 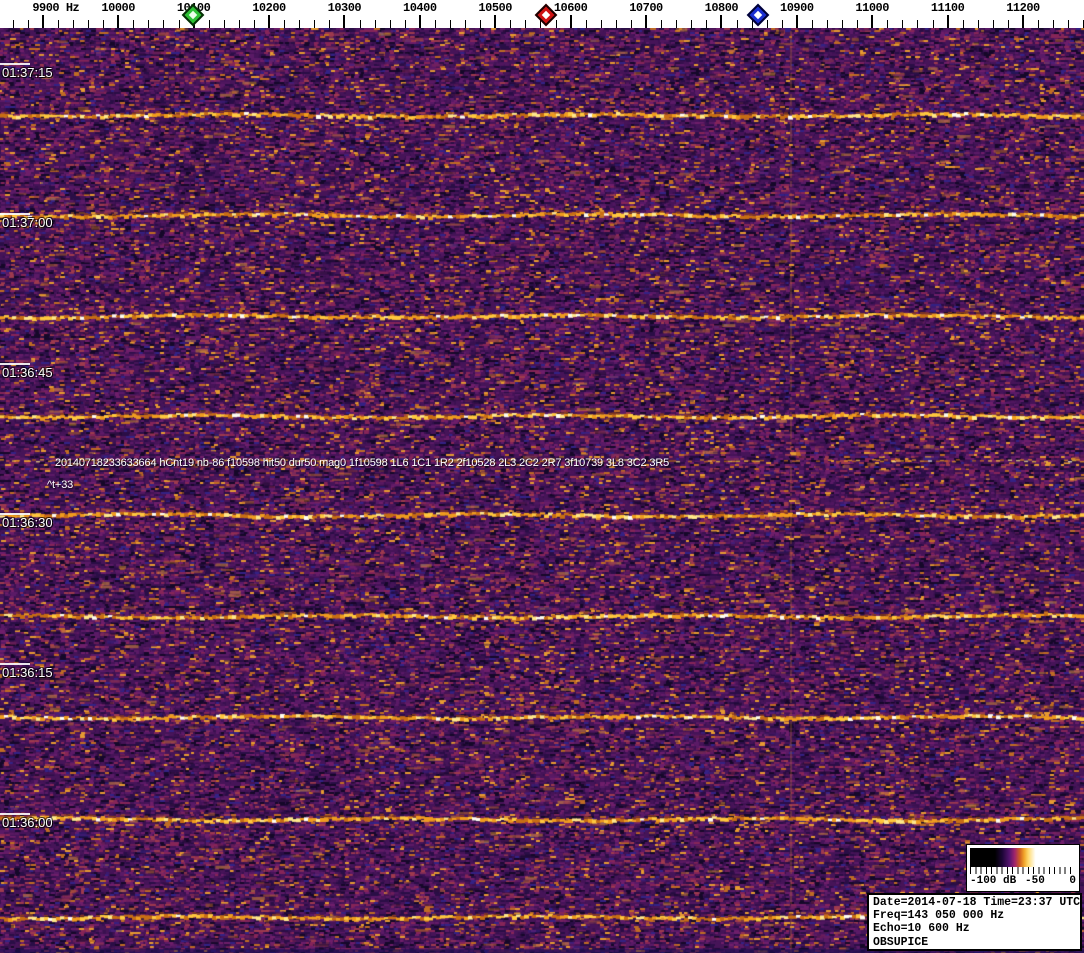 I want to click on colorbar-label-mid: -50, so click(x=1035, y=881).